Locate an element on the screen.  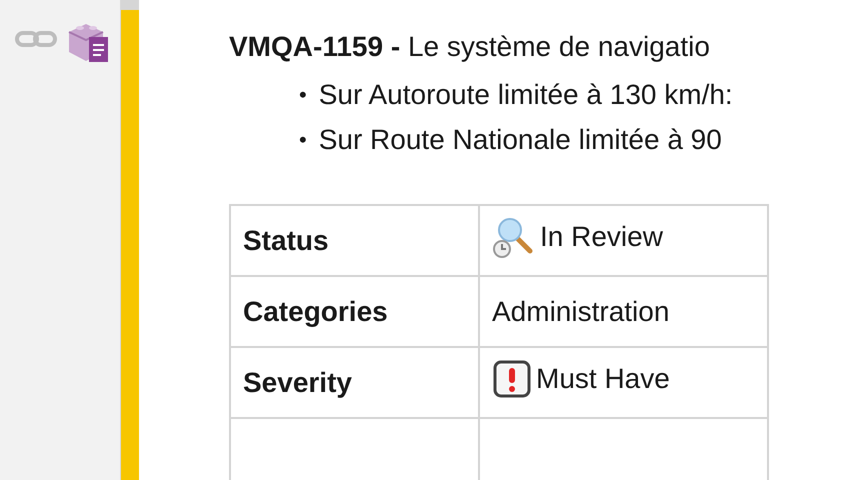
issue-title: VMQA-1159 - Le système de navigatio is located at coordinates (470, 47).